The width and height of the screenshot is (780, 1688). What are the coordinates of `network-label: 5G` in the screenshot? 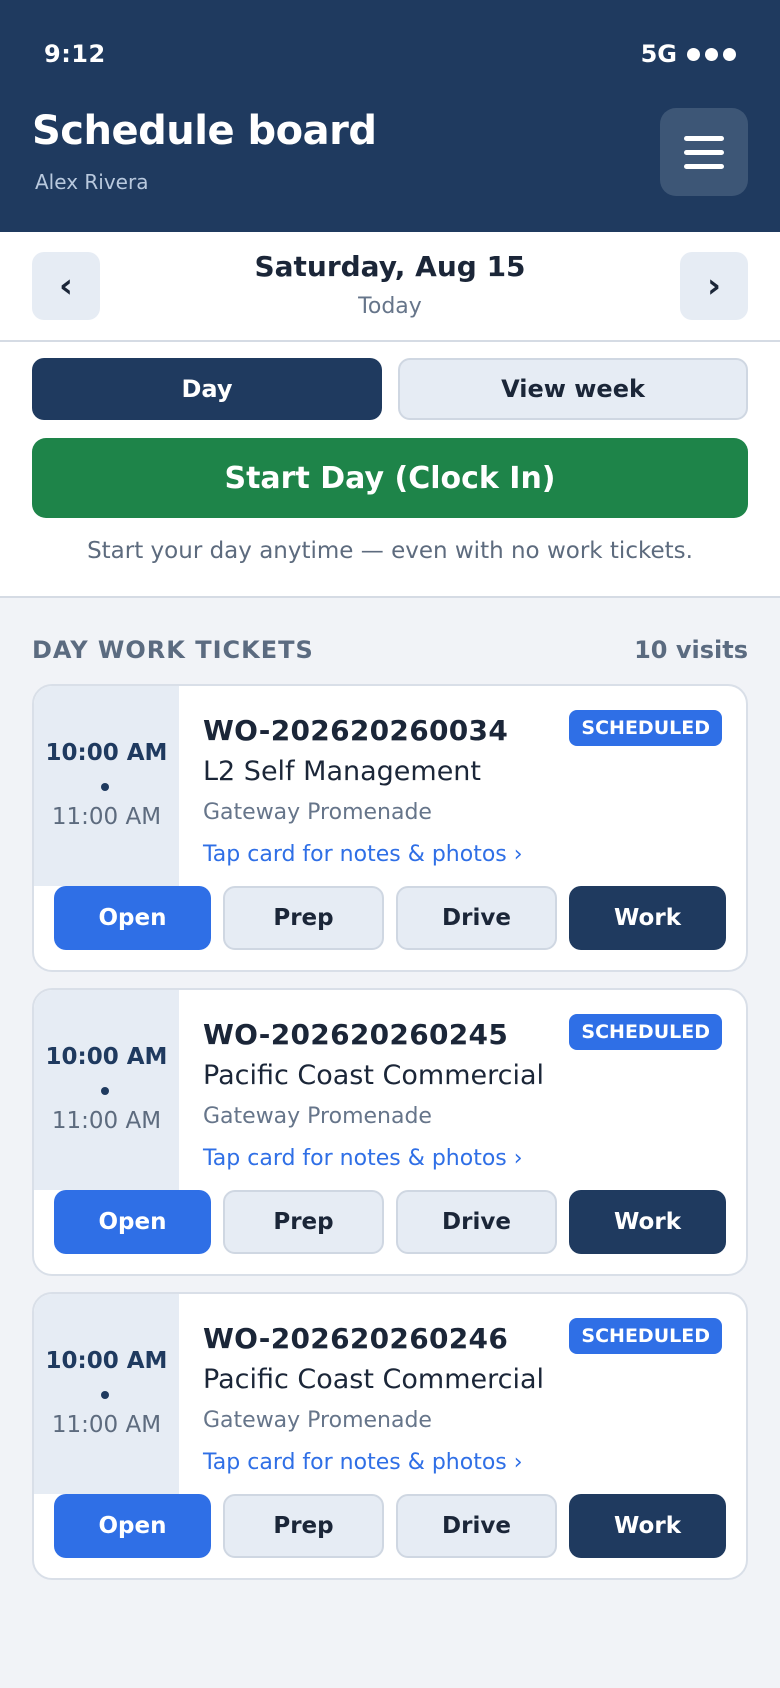 It's located at (658, 54).